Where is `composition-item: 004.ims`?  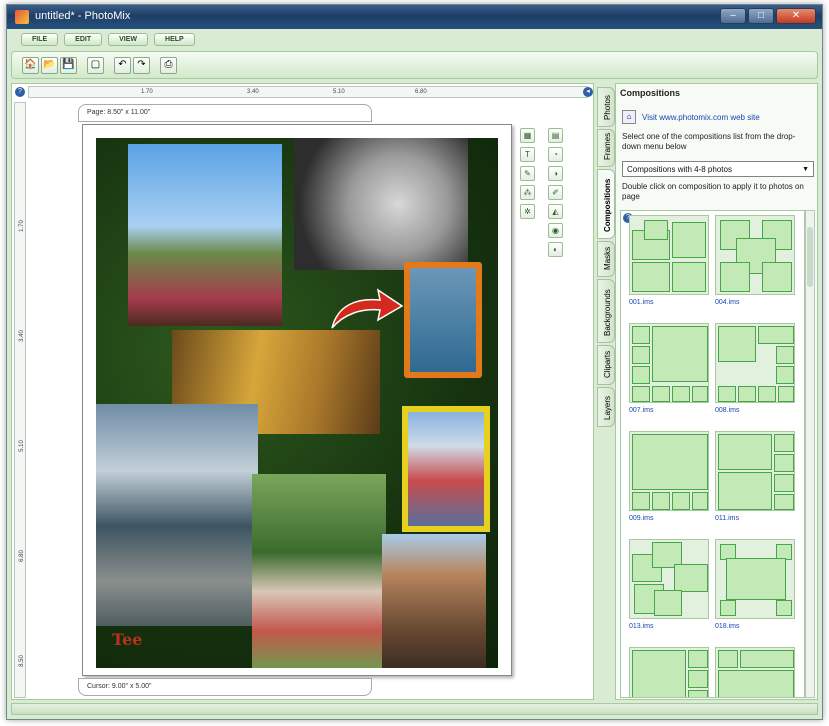
composition-item: 004.ims is located at coordinates (757, 269).